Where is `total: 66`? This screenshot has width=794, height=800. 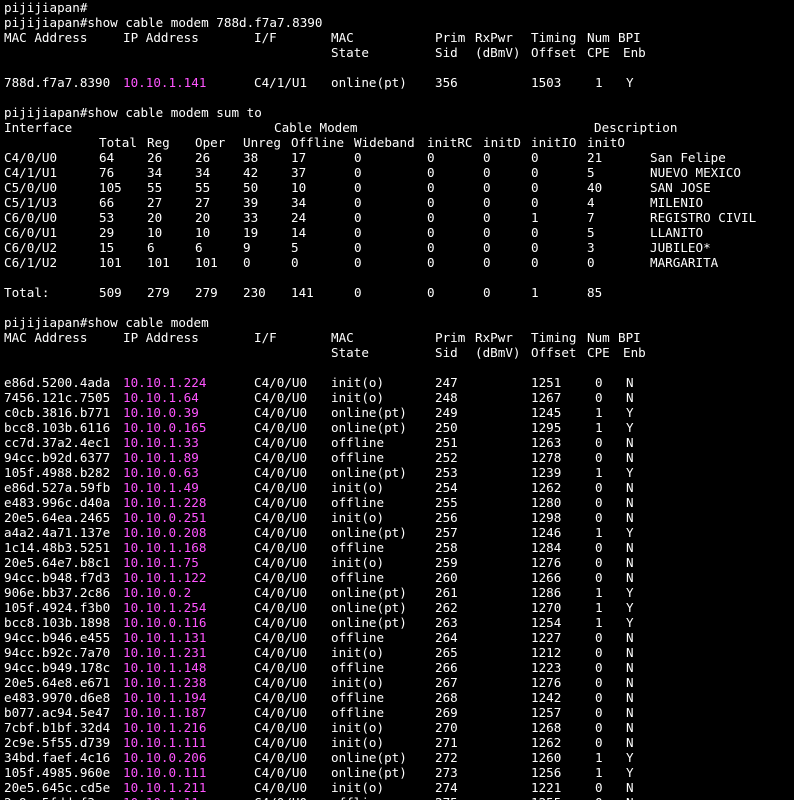 total: 66 is located at coordinates (107, 202).